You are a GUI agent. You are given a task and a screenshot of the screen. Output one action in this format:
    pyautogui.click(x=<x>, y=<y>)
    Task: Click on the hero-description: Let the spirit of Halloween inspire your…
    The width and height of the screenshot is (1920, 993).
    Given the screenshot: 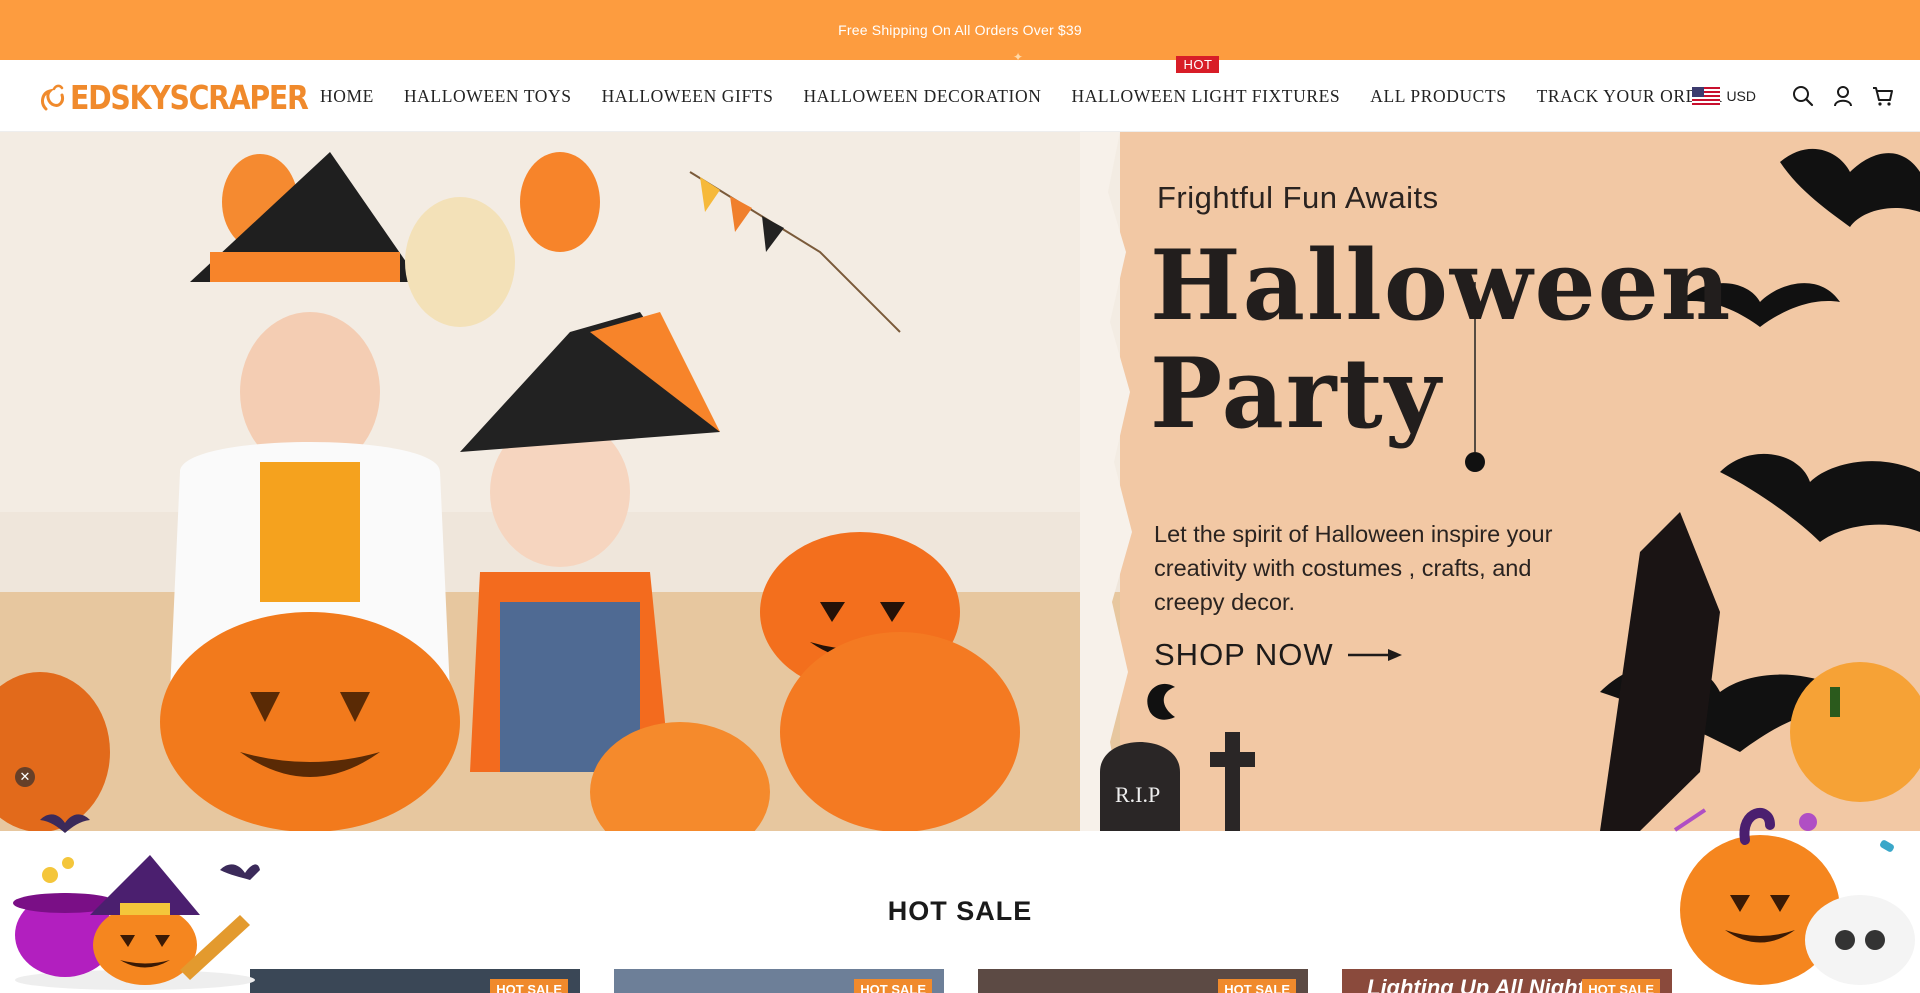 What is the action you would take?
    pyautogui.click(x=1353, y=568)
    